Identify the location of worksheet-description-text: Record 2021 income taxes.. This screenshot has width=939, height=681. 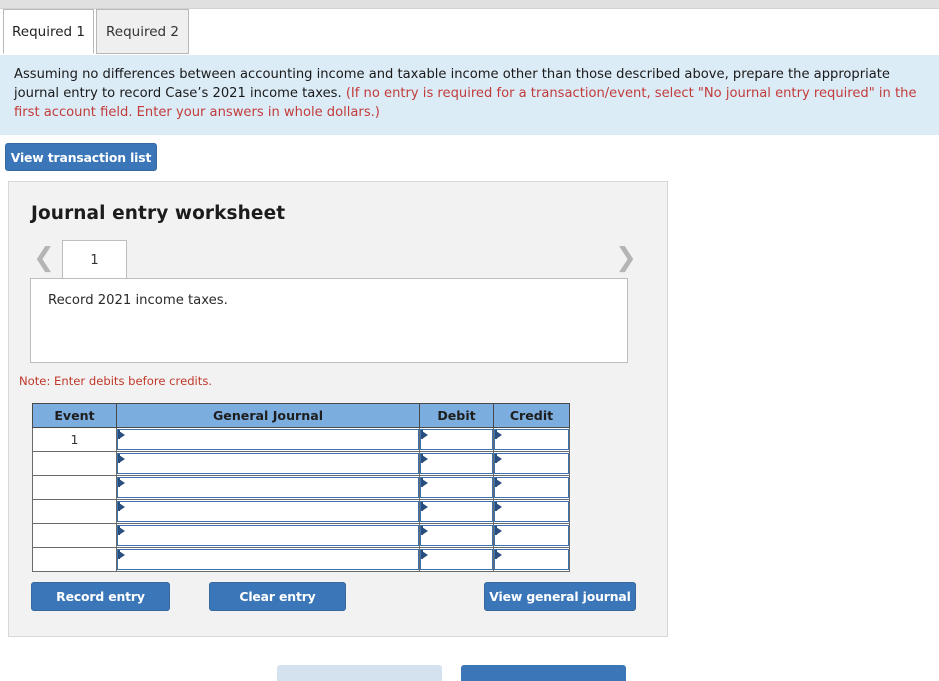
(138, 300).